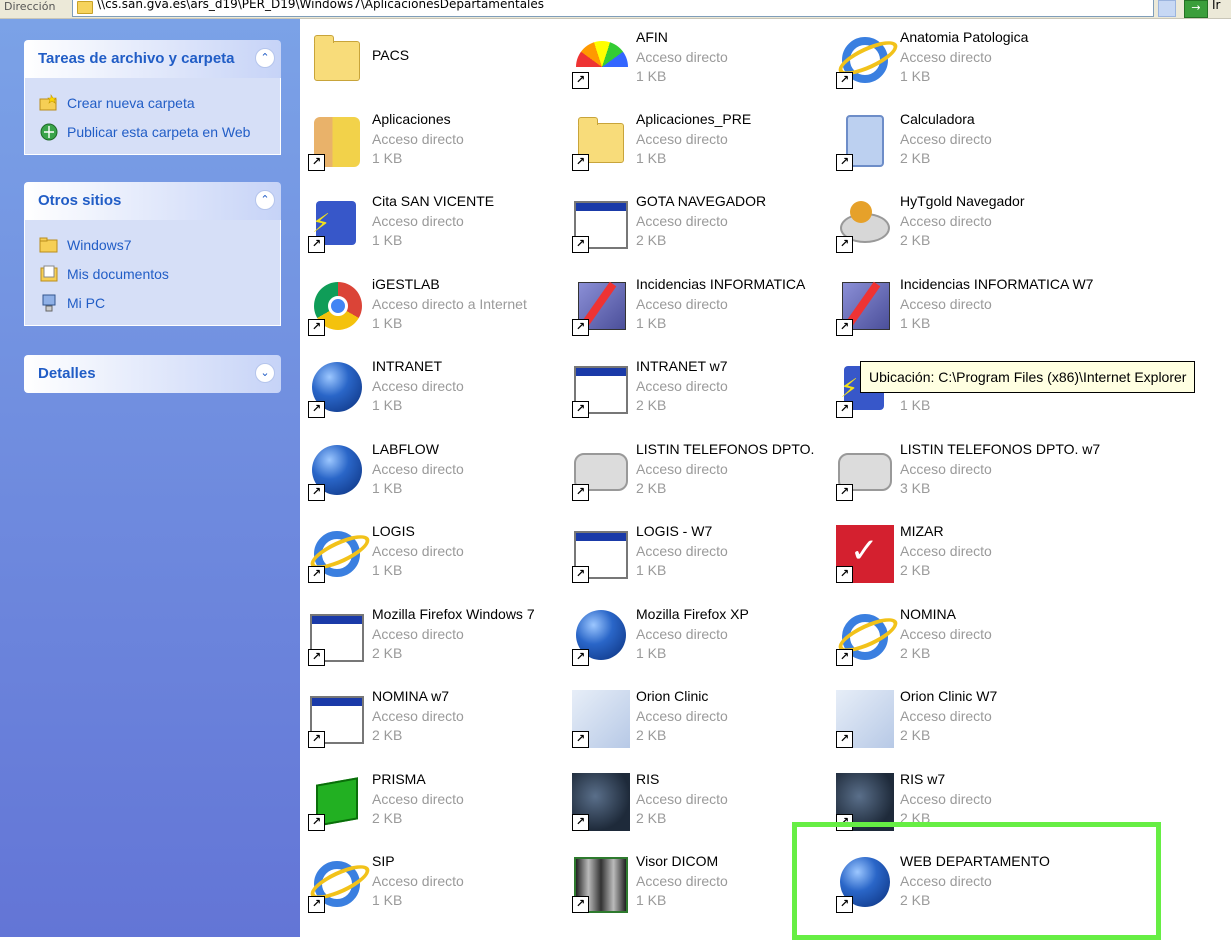 Image resolution: width=1231 pixels, height=945 pixels. Describe the element at coordinates (699, 725) in the screenshot. I see `file-item: ↗ Orion Clinic Acceso directo 2 KB` at that location.